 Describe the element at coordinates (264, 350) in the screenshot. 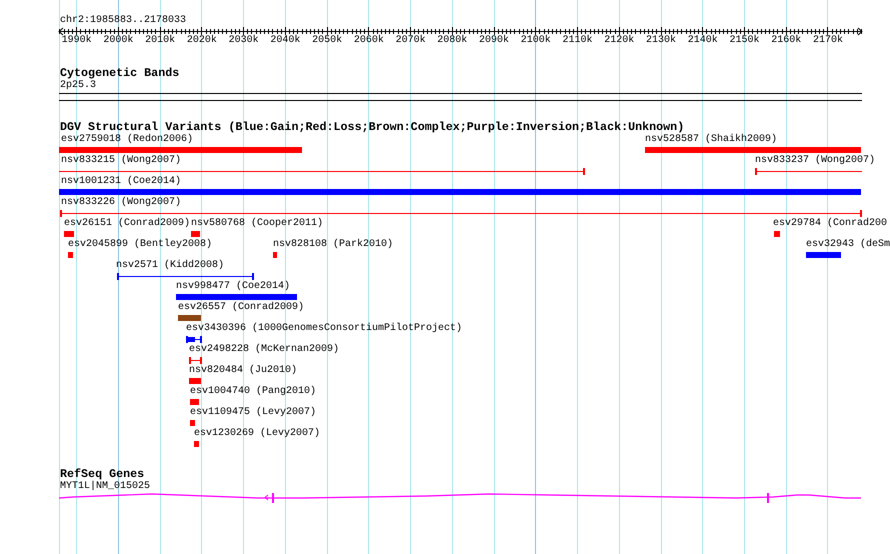

I see `variant-label: esv2498228 (McKernan2009)` at that location.